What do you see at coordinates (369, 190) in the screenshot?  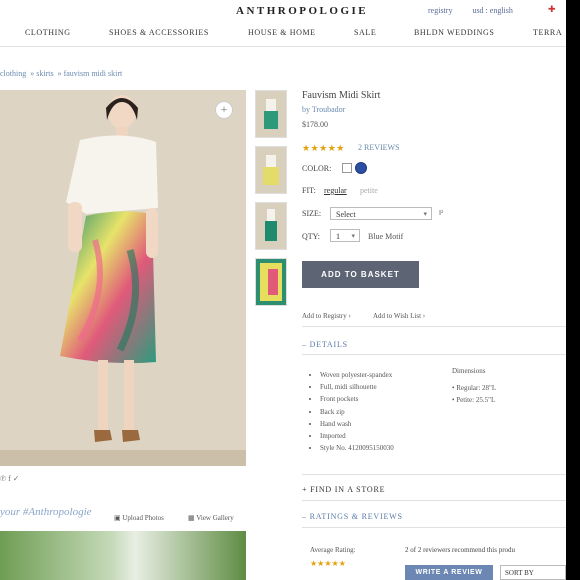 I see `fit-petite-option: petite` at bounding box center [369, 190].